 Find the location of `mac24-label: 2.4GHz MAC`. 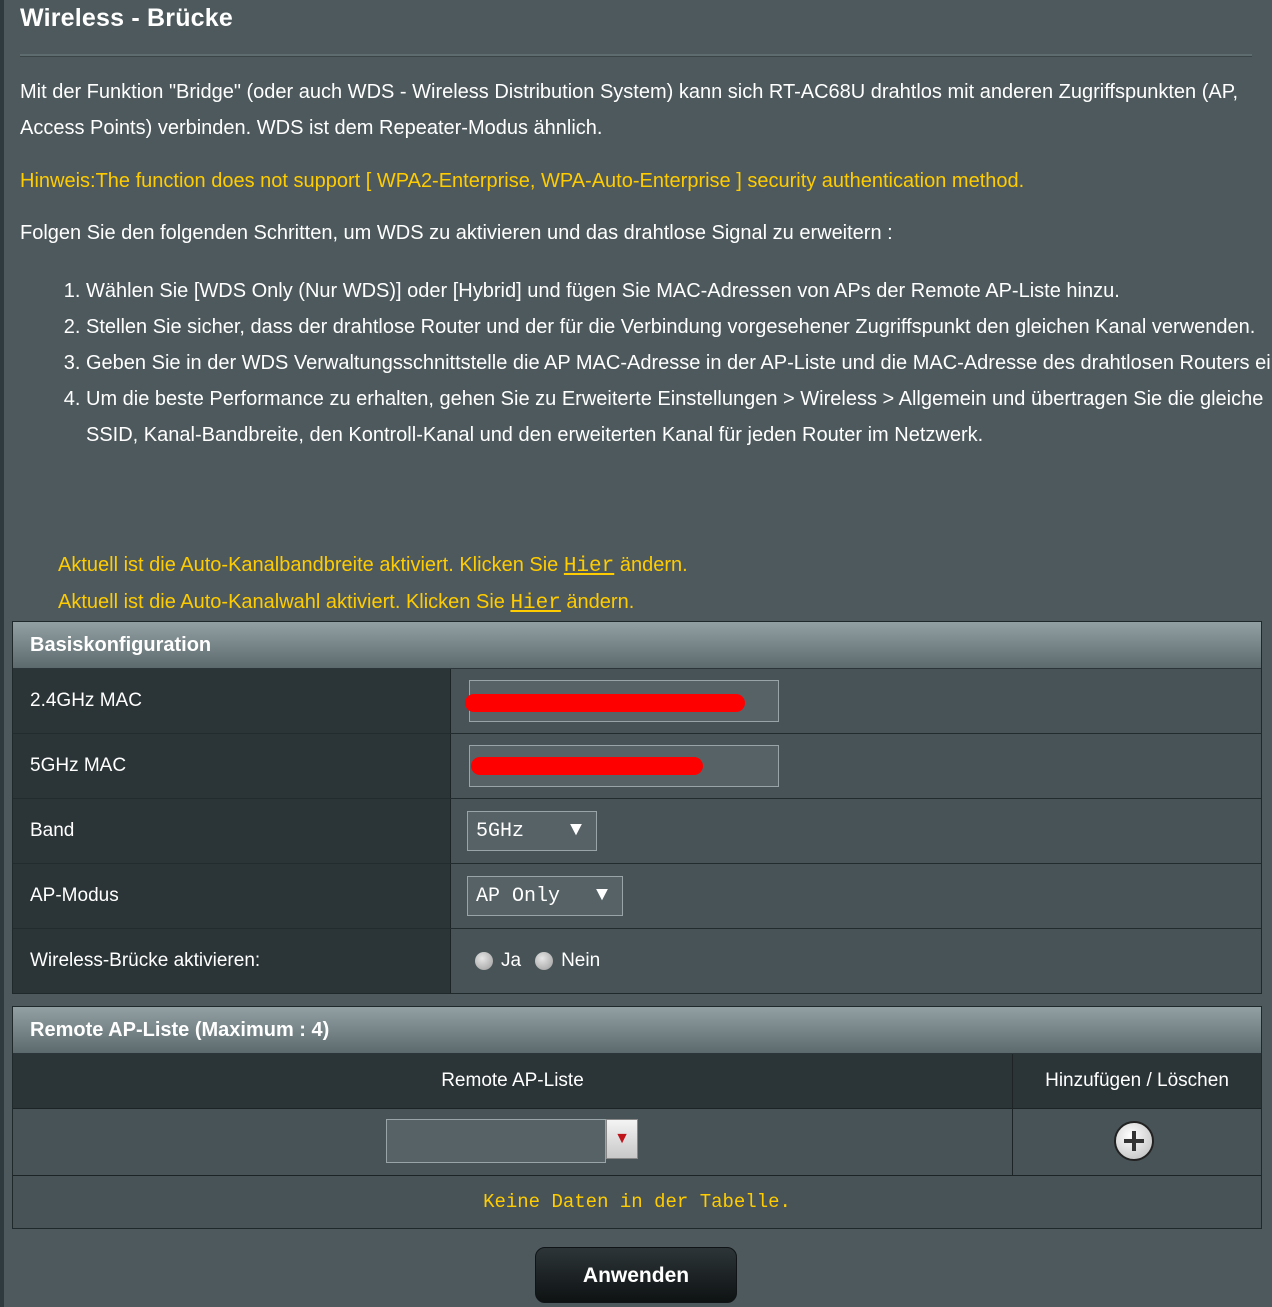

mac24-label: 2.4GHz MAC is located at coordinates (232, 701).